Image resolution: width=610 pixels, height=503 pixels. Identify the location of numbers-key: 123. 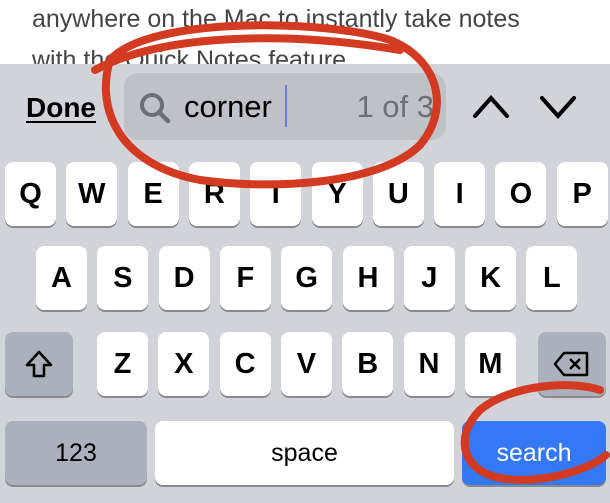
(76, 453).